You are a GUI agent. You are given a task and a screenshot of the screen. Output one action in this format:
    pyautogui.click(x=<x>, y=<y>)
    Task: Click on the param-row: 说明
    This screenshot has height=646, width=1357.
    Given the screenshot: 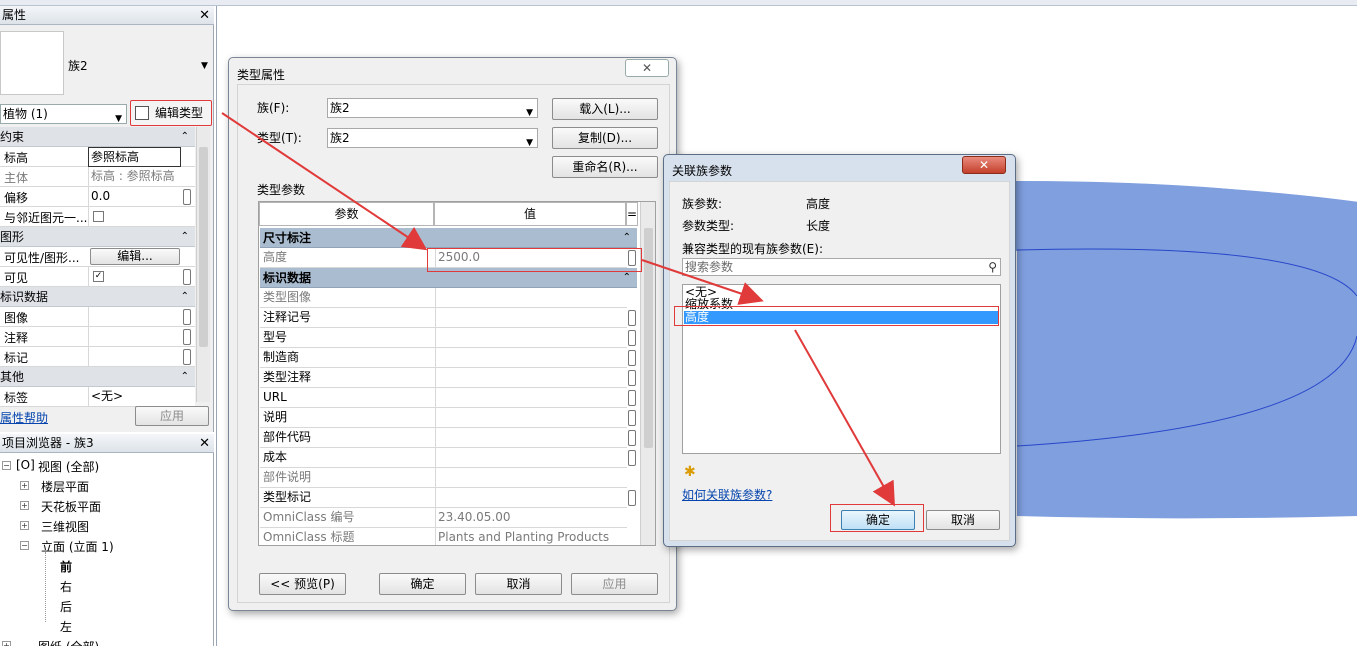 What is the action you would take?
    pyautogui.click(x=443, y=418)
    